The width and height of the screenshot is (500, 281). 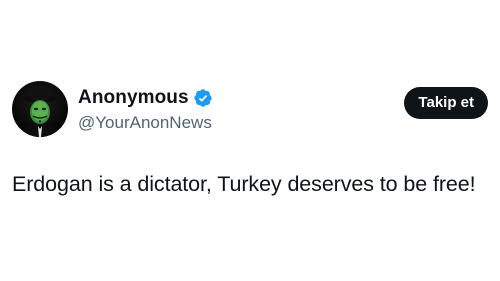 I want to click on follow-button: Takip et, so click(x=446, y=103).